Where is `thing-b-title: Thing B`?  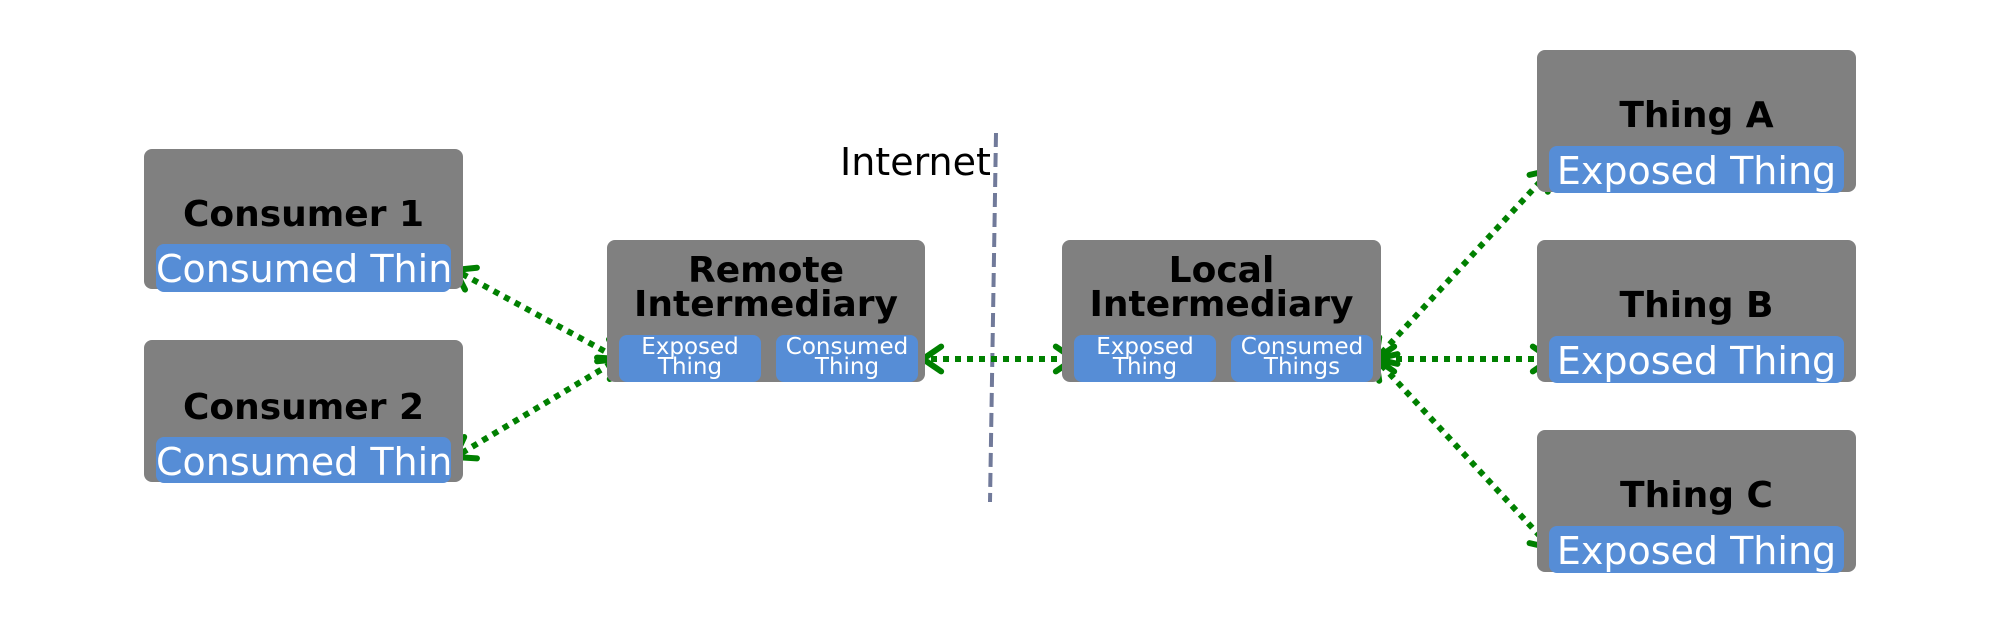 thing-b-title: Thing B is located at coordinates (1696, 305).